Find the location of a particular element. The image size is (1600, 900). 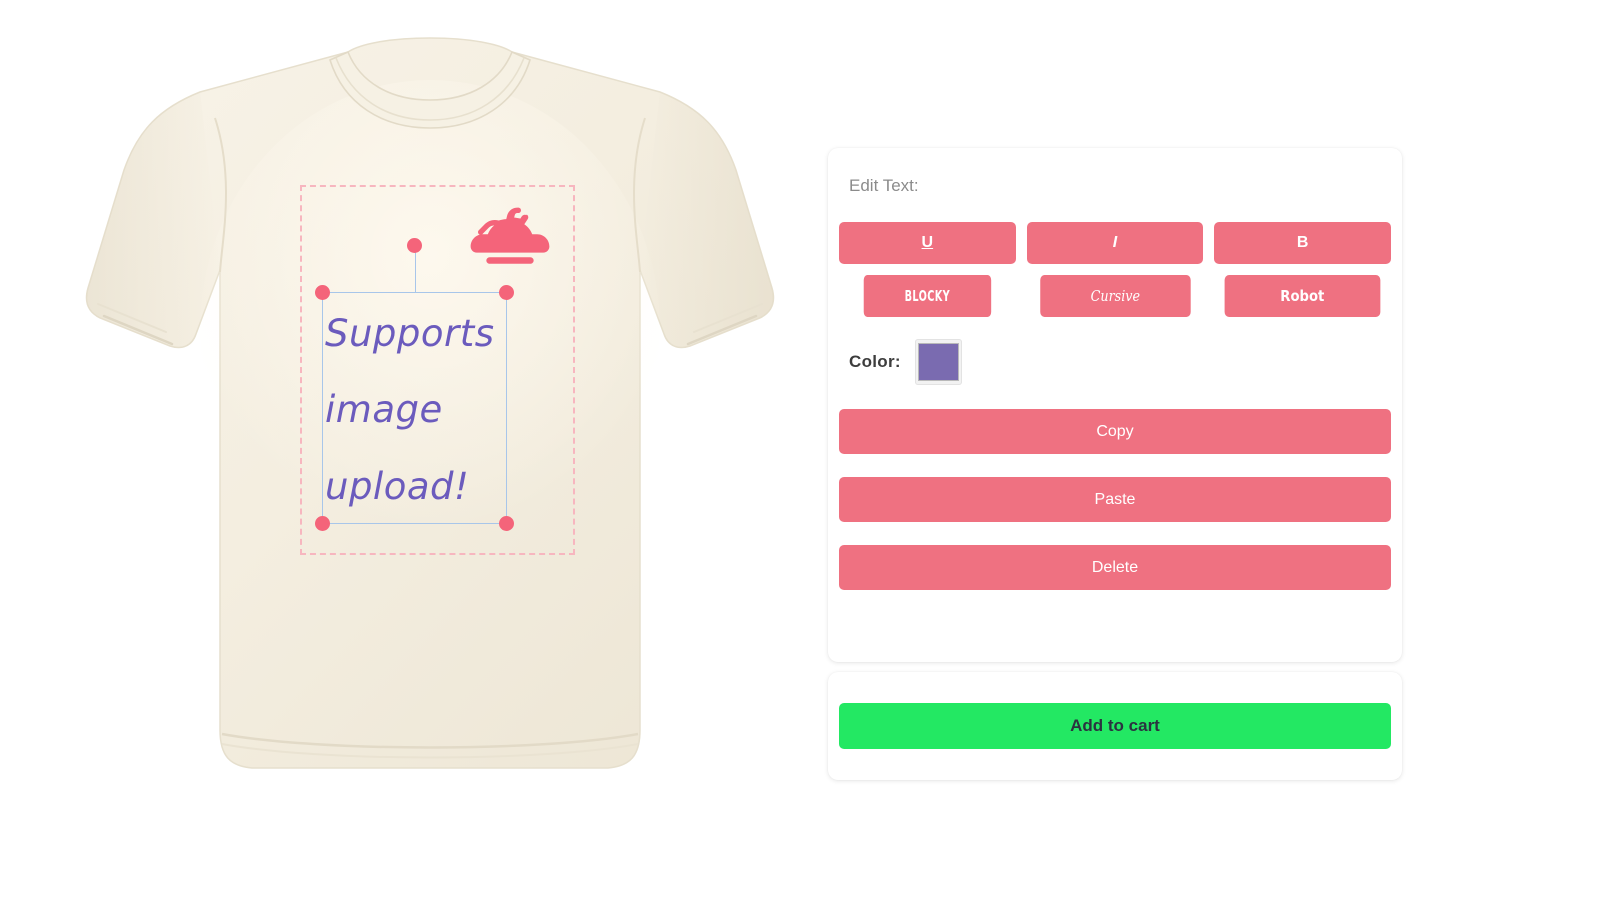

action-button-group: Copy Paste Delete is located at coordinates (1115, 499).